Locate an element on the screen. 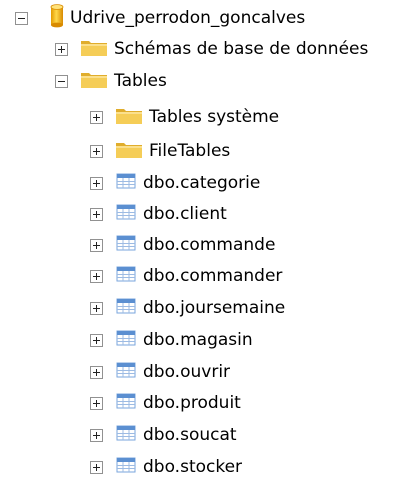 This screenshot has width=410, height=482. tree-node-label: dbo.soucat is located at coordinates (190, 435).